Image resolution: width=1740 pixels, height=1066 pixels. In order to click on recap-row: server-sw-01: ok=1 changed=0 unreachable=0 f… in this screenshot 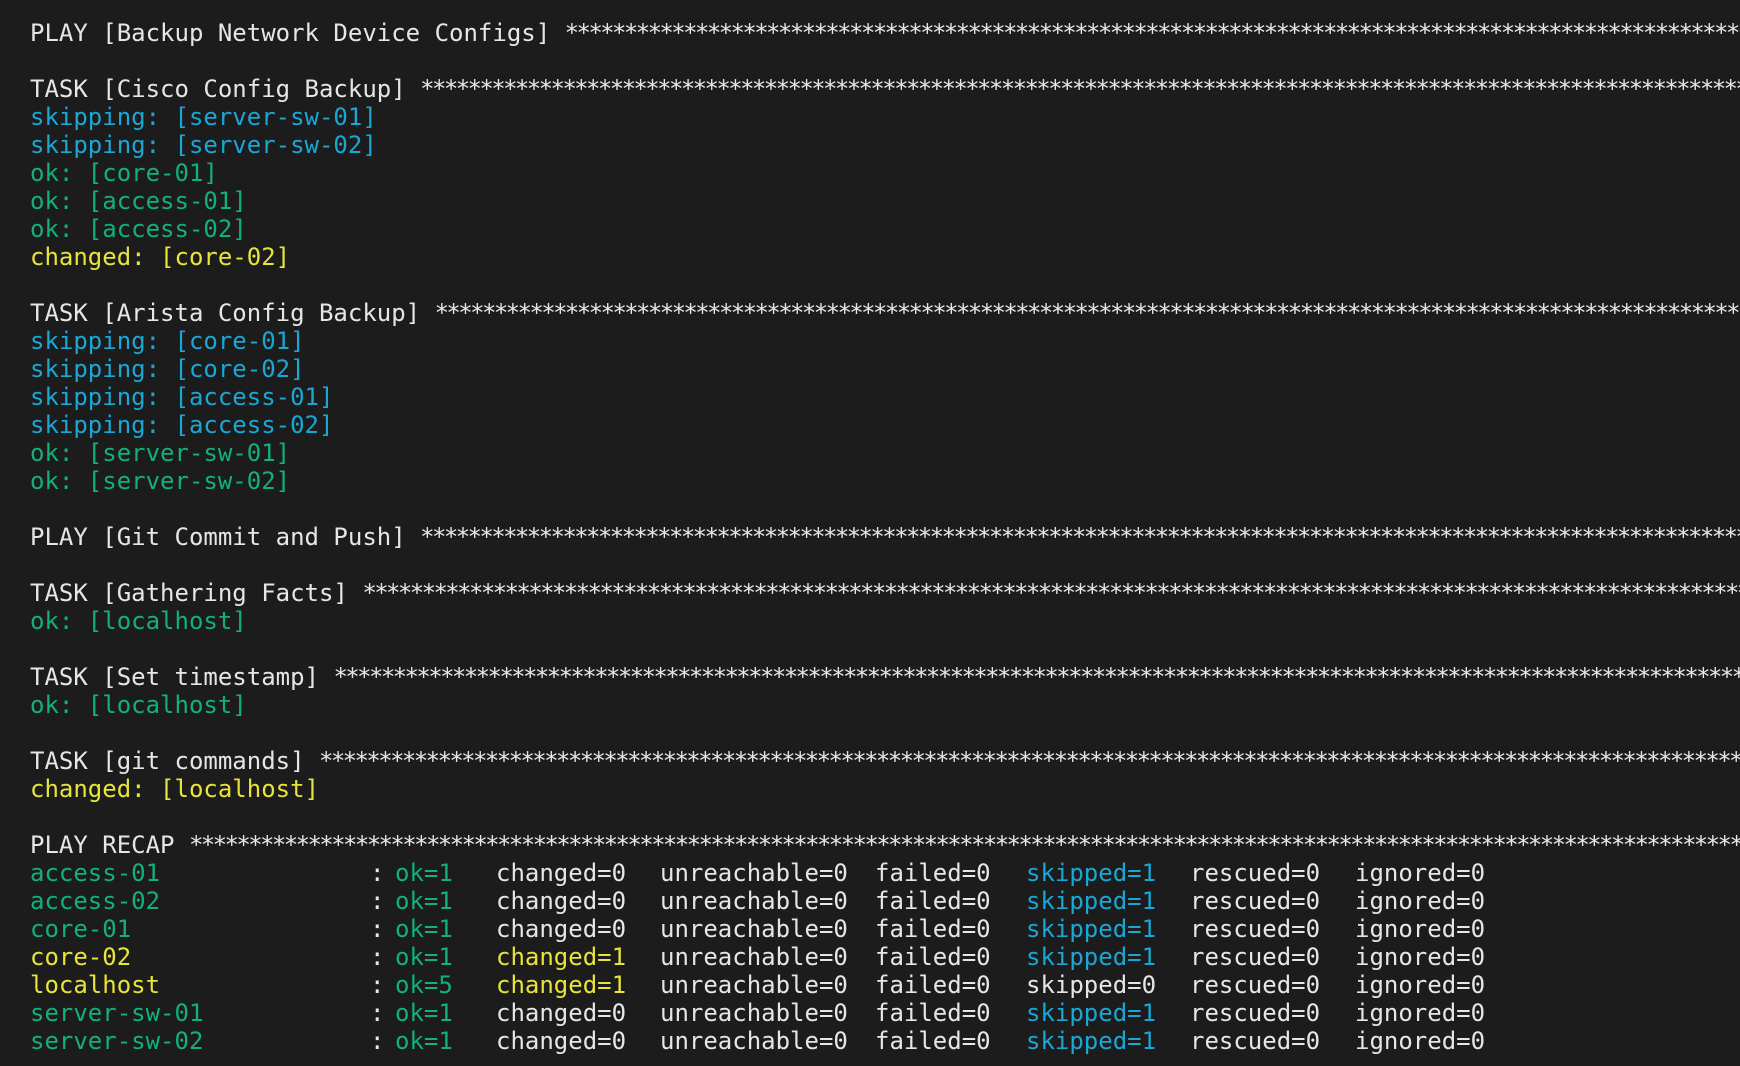, I will do `click(885, 1013)`.